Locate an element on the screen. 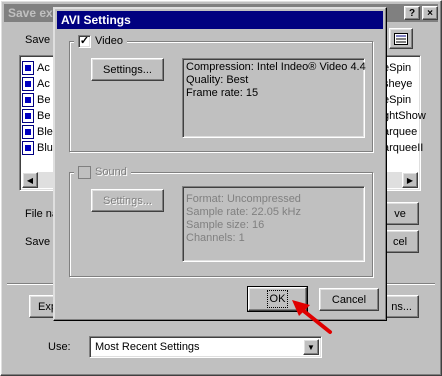 The width and height of the screenshot is (442, 376). sound-channels-text: Channels: 1 is located at coordinates (215, 238).